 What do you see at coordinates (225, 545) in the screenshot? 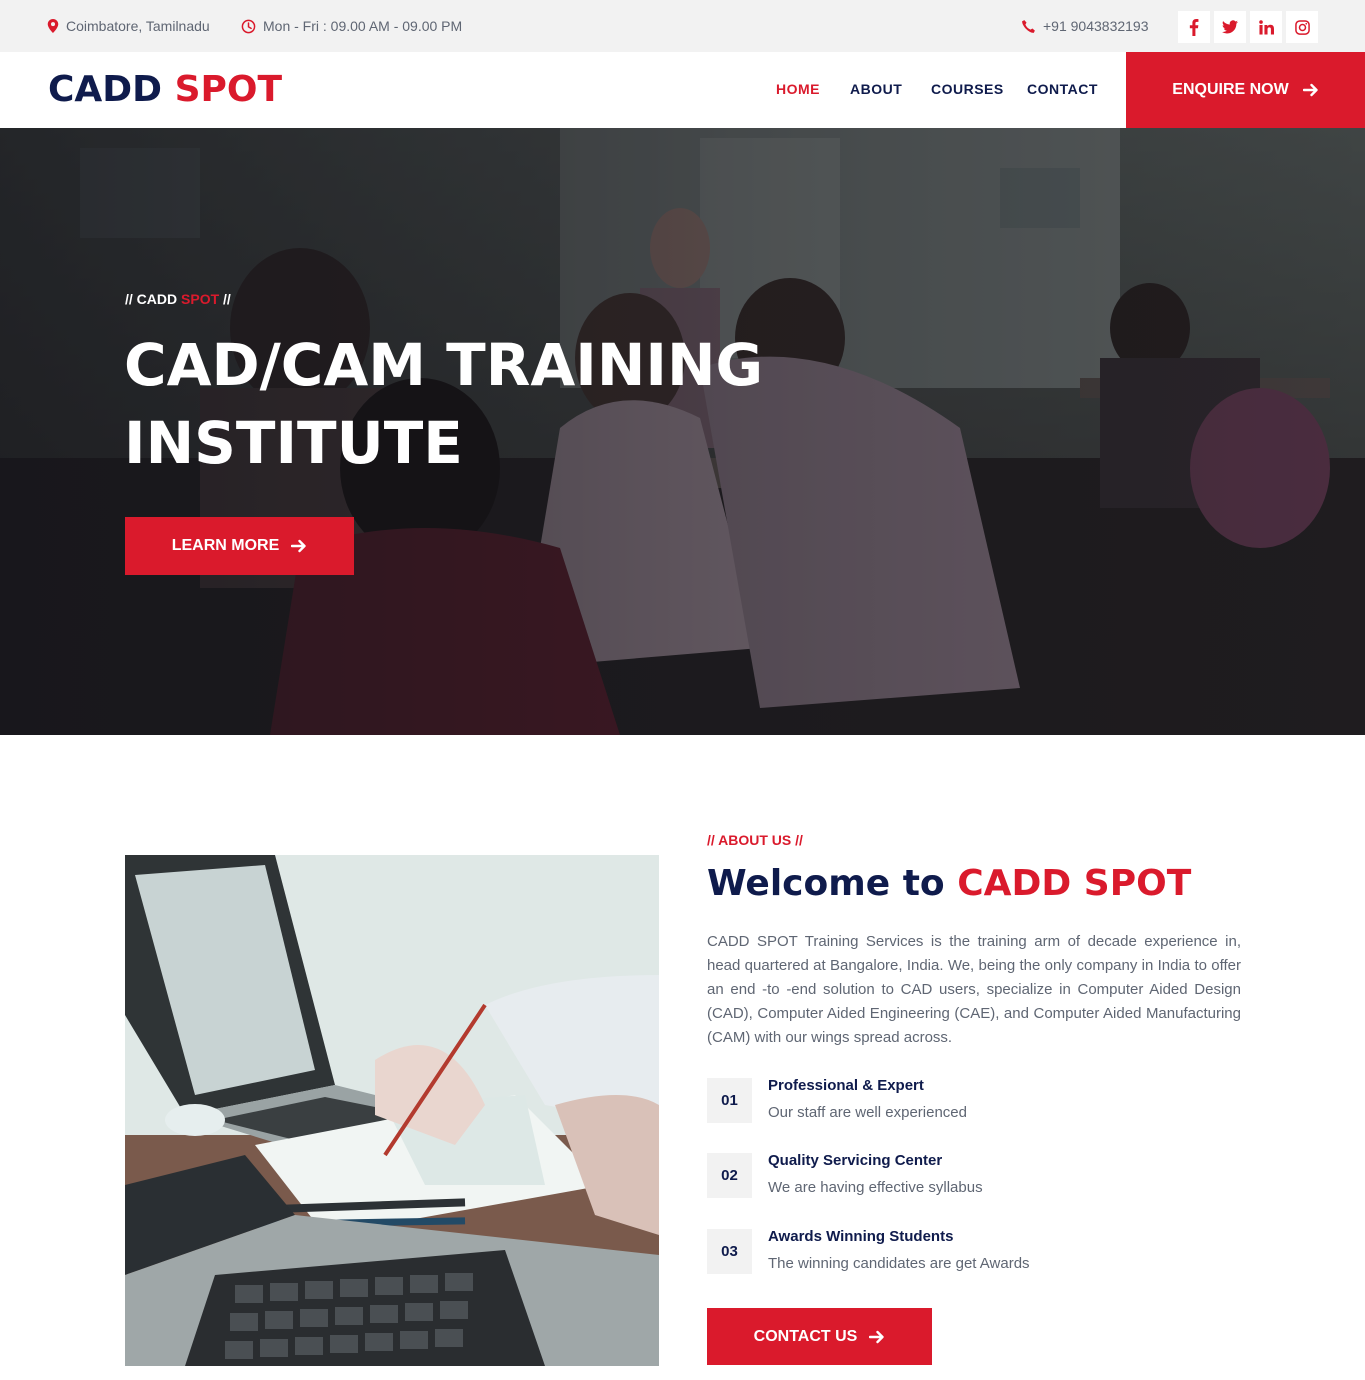
I see `learn-more-label: LEARN MORE` at bounding box center [225, 545].